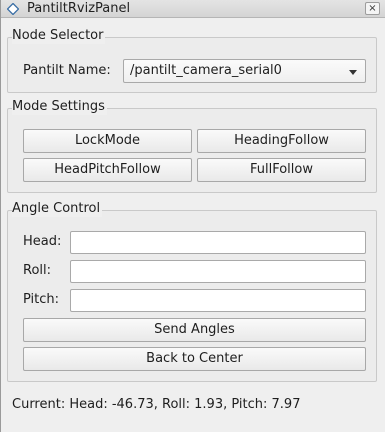 Image resolution: width=385 pixels, height=432 pixels. I want to click on head-input, so click(218, 242).